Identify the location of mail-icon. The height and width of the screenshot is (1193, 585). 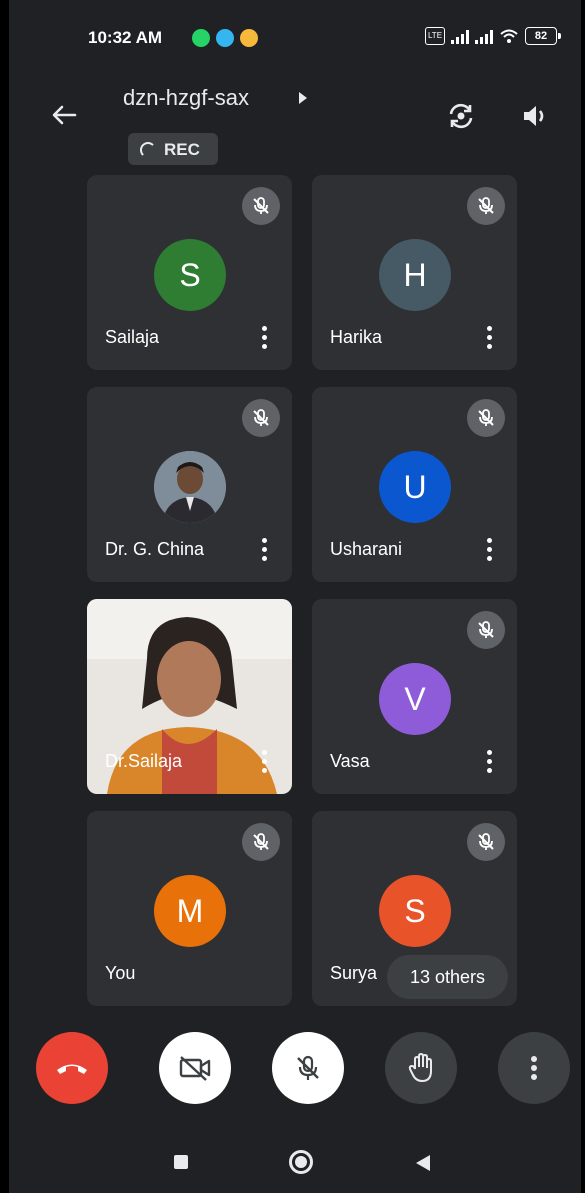
(249, 38).